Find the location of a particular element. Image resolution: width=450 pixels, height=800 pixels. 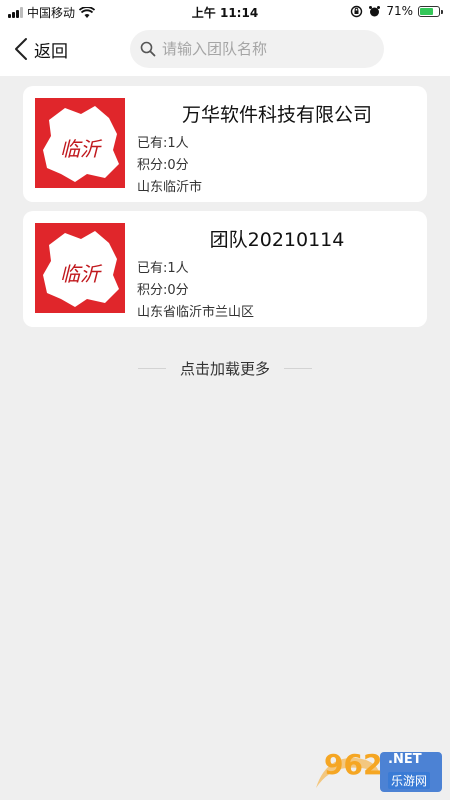

site-watermark: 962 .NET 乐游网 is located at coordinates (376, 771).